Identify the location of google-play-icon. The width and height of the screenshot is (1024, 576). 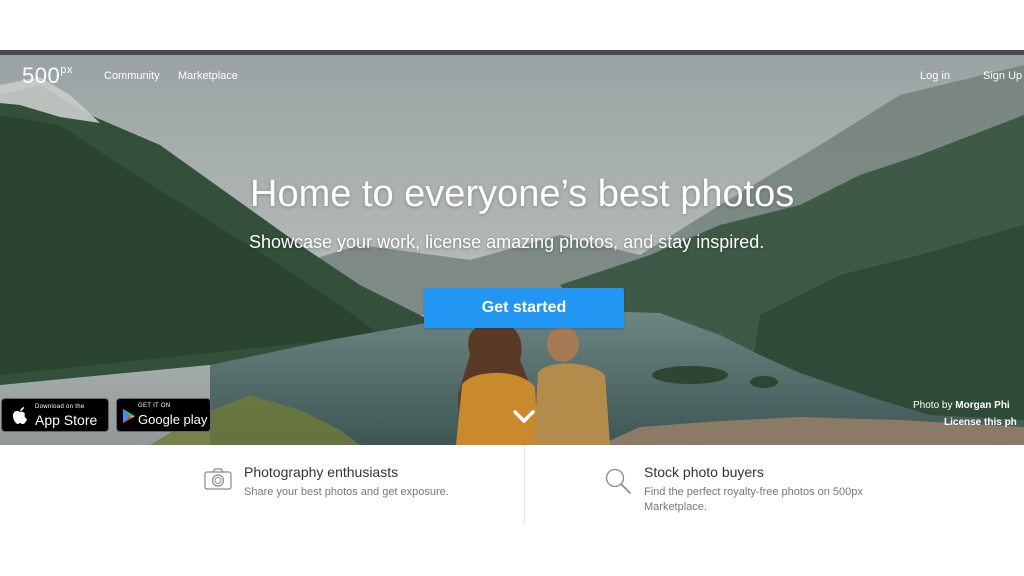
(129, 416).